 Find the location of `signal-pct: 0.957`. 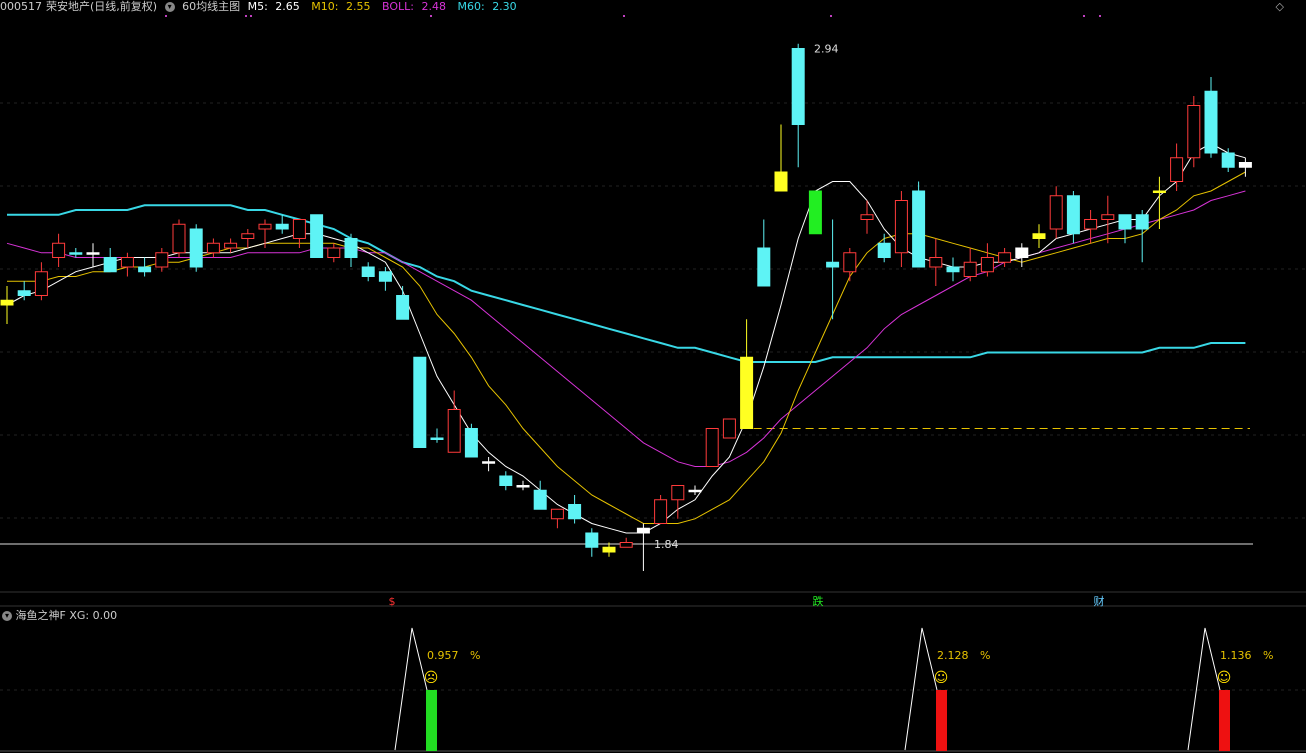

signal-pct: 0.957 is located at coordinates (443, 655).